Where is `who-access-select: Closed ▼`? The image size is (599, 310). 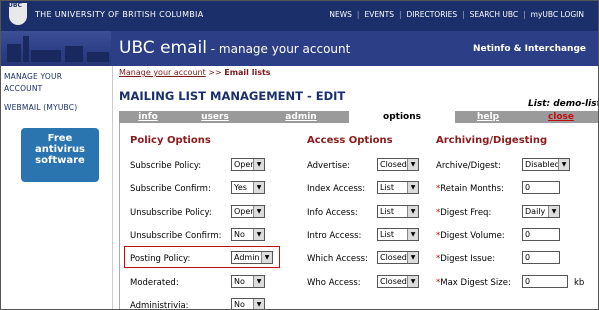 who-access-select: Closed ▼ is located at coordinates (398, 281).